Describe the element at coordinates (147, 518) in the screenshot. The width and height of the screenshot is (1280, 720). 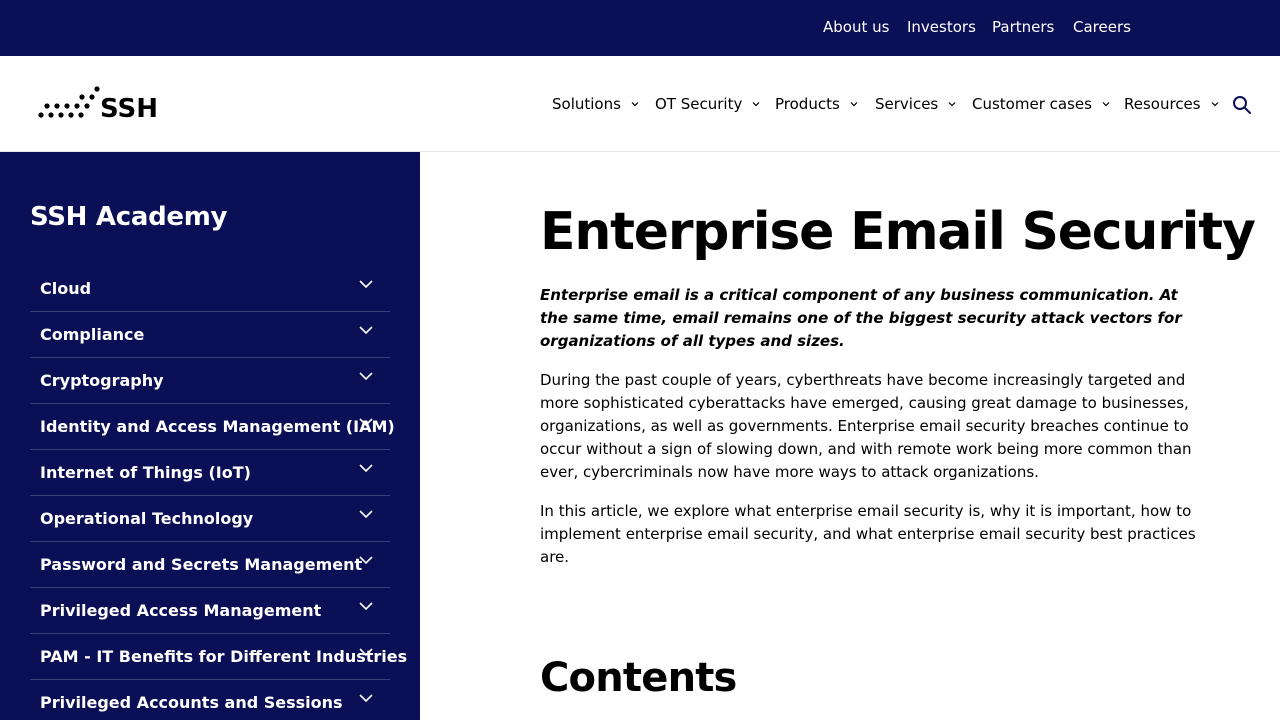
I see `sidebar-item-label: Operational Technology` at that location.